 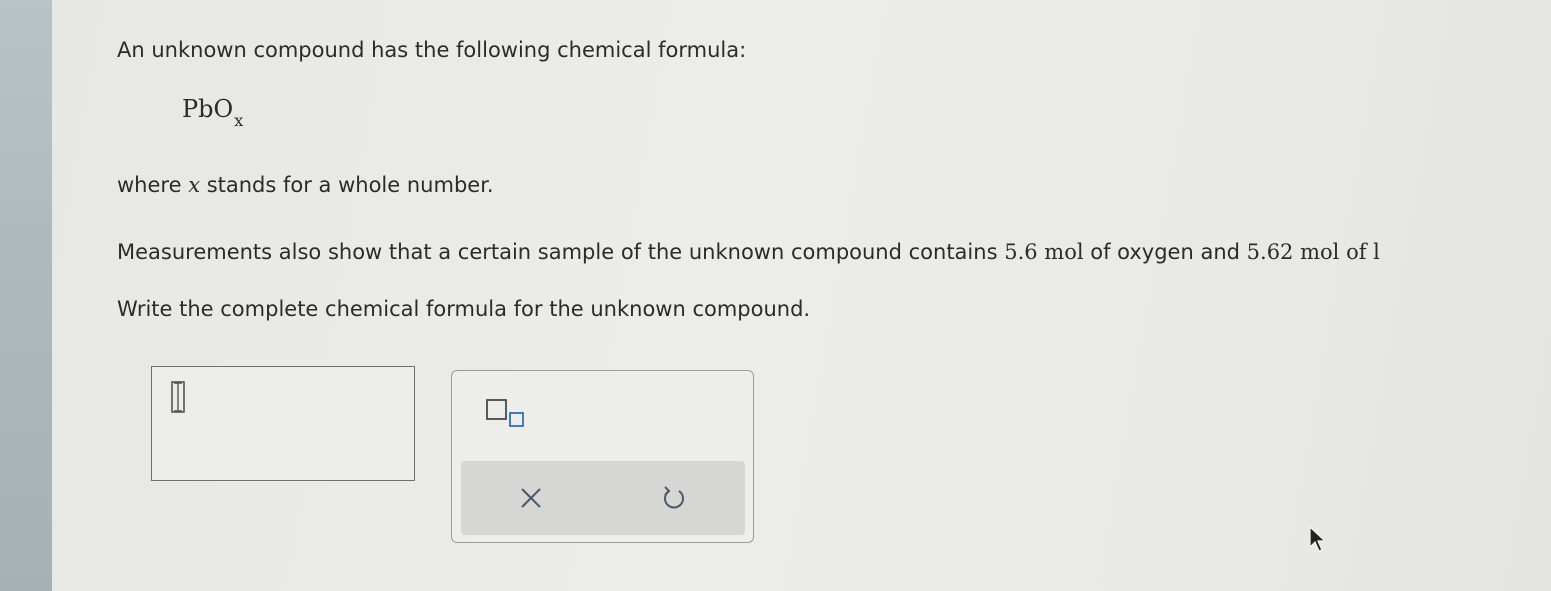 I want to click on lead-unit: mol, so click(x=1320, y=252).